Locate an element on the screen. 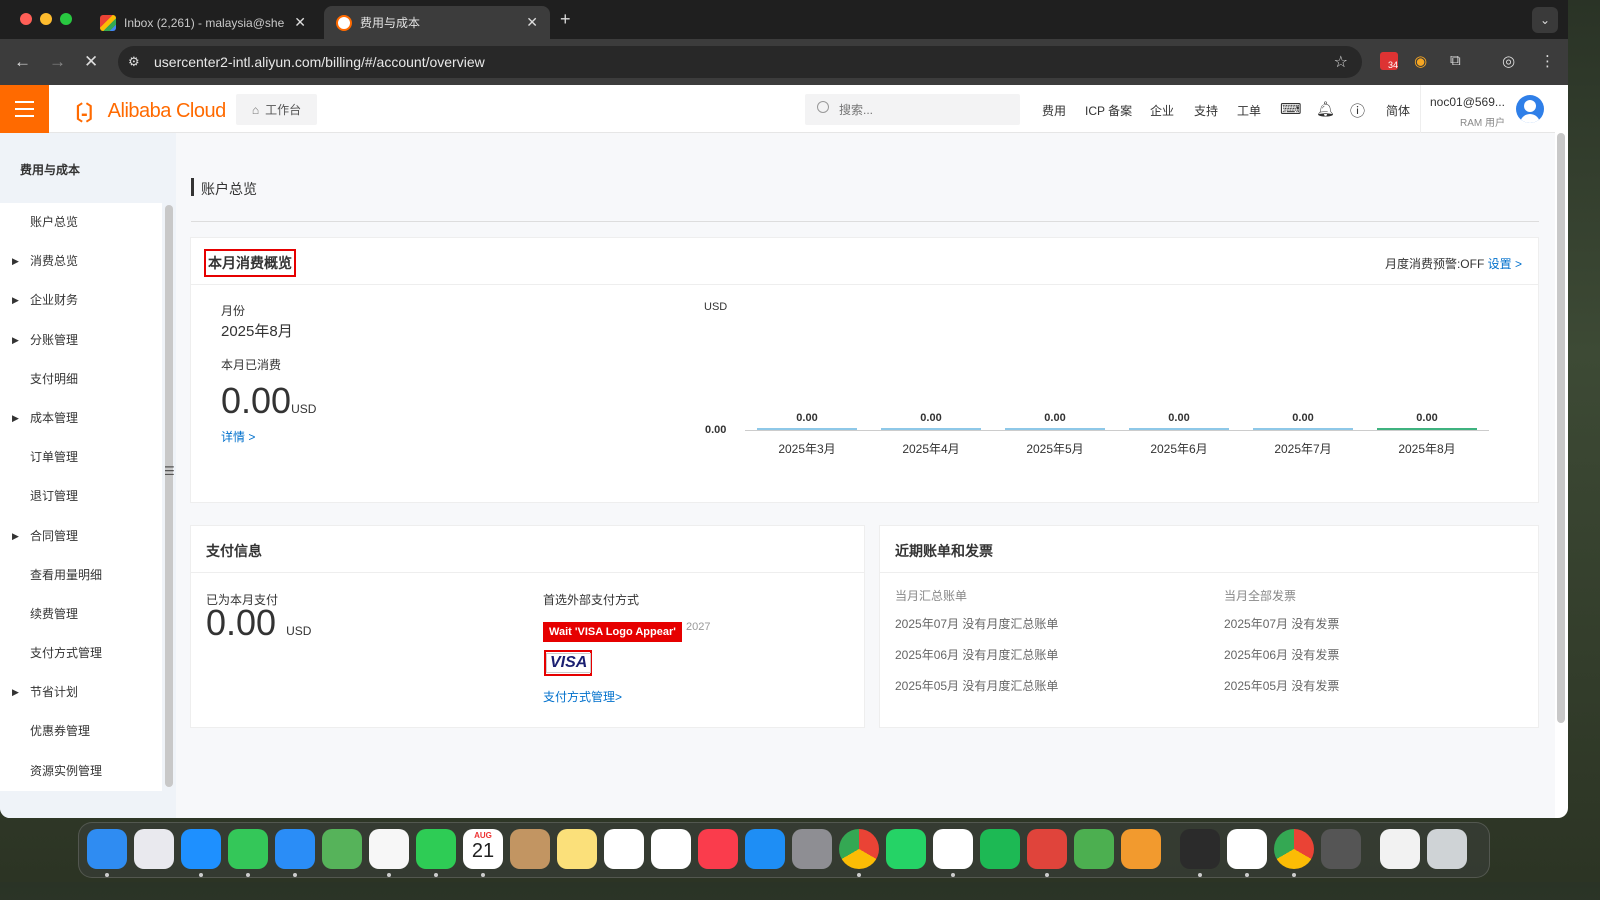  invoice-row: 2025年06月 没有发票 is located at coordinates (1281, 654).